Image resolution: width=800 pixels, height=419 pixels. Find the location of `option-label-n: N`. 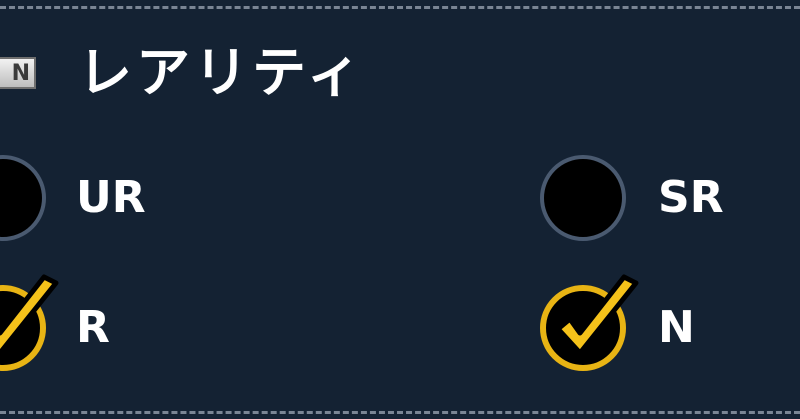

option-label-n: N is located at coordinates (676, 327).